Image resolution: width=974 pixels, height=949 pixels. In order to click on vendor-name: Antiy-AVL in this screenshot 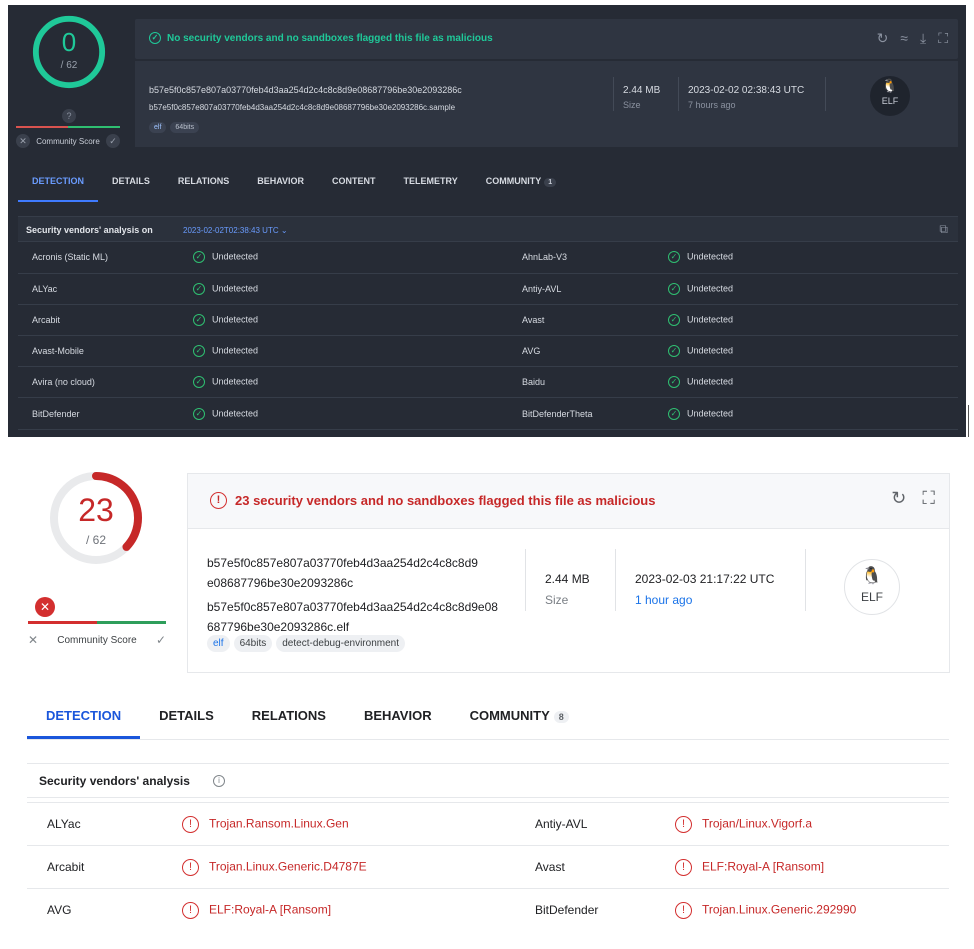, I will do `click(595, 824)`.